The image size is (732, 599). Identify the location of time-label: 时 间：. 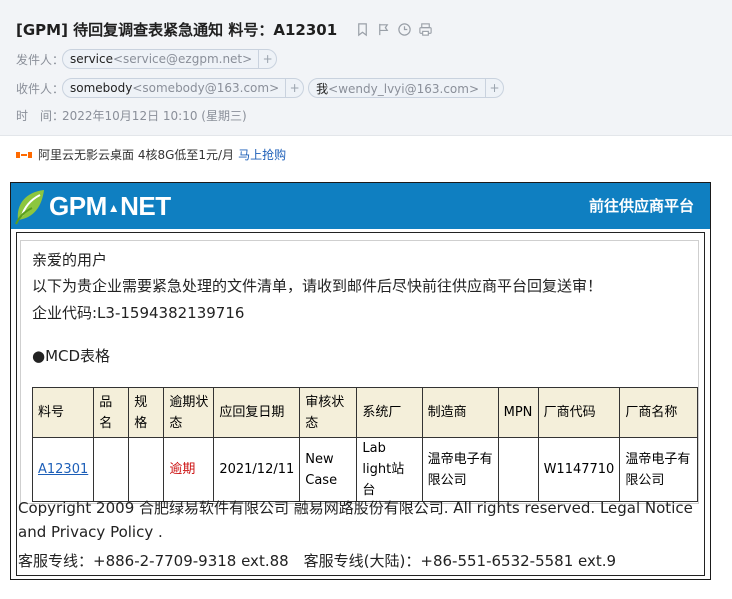
(40, 116).